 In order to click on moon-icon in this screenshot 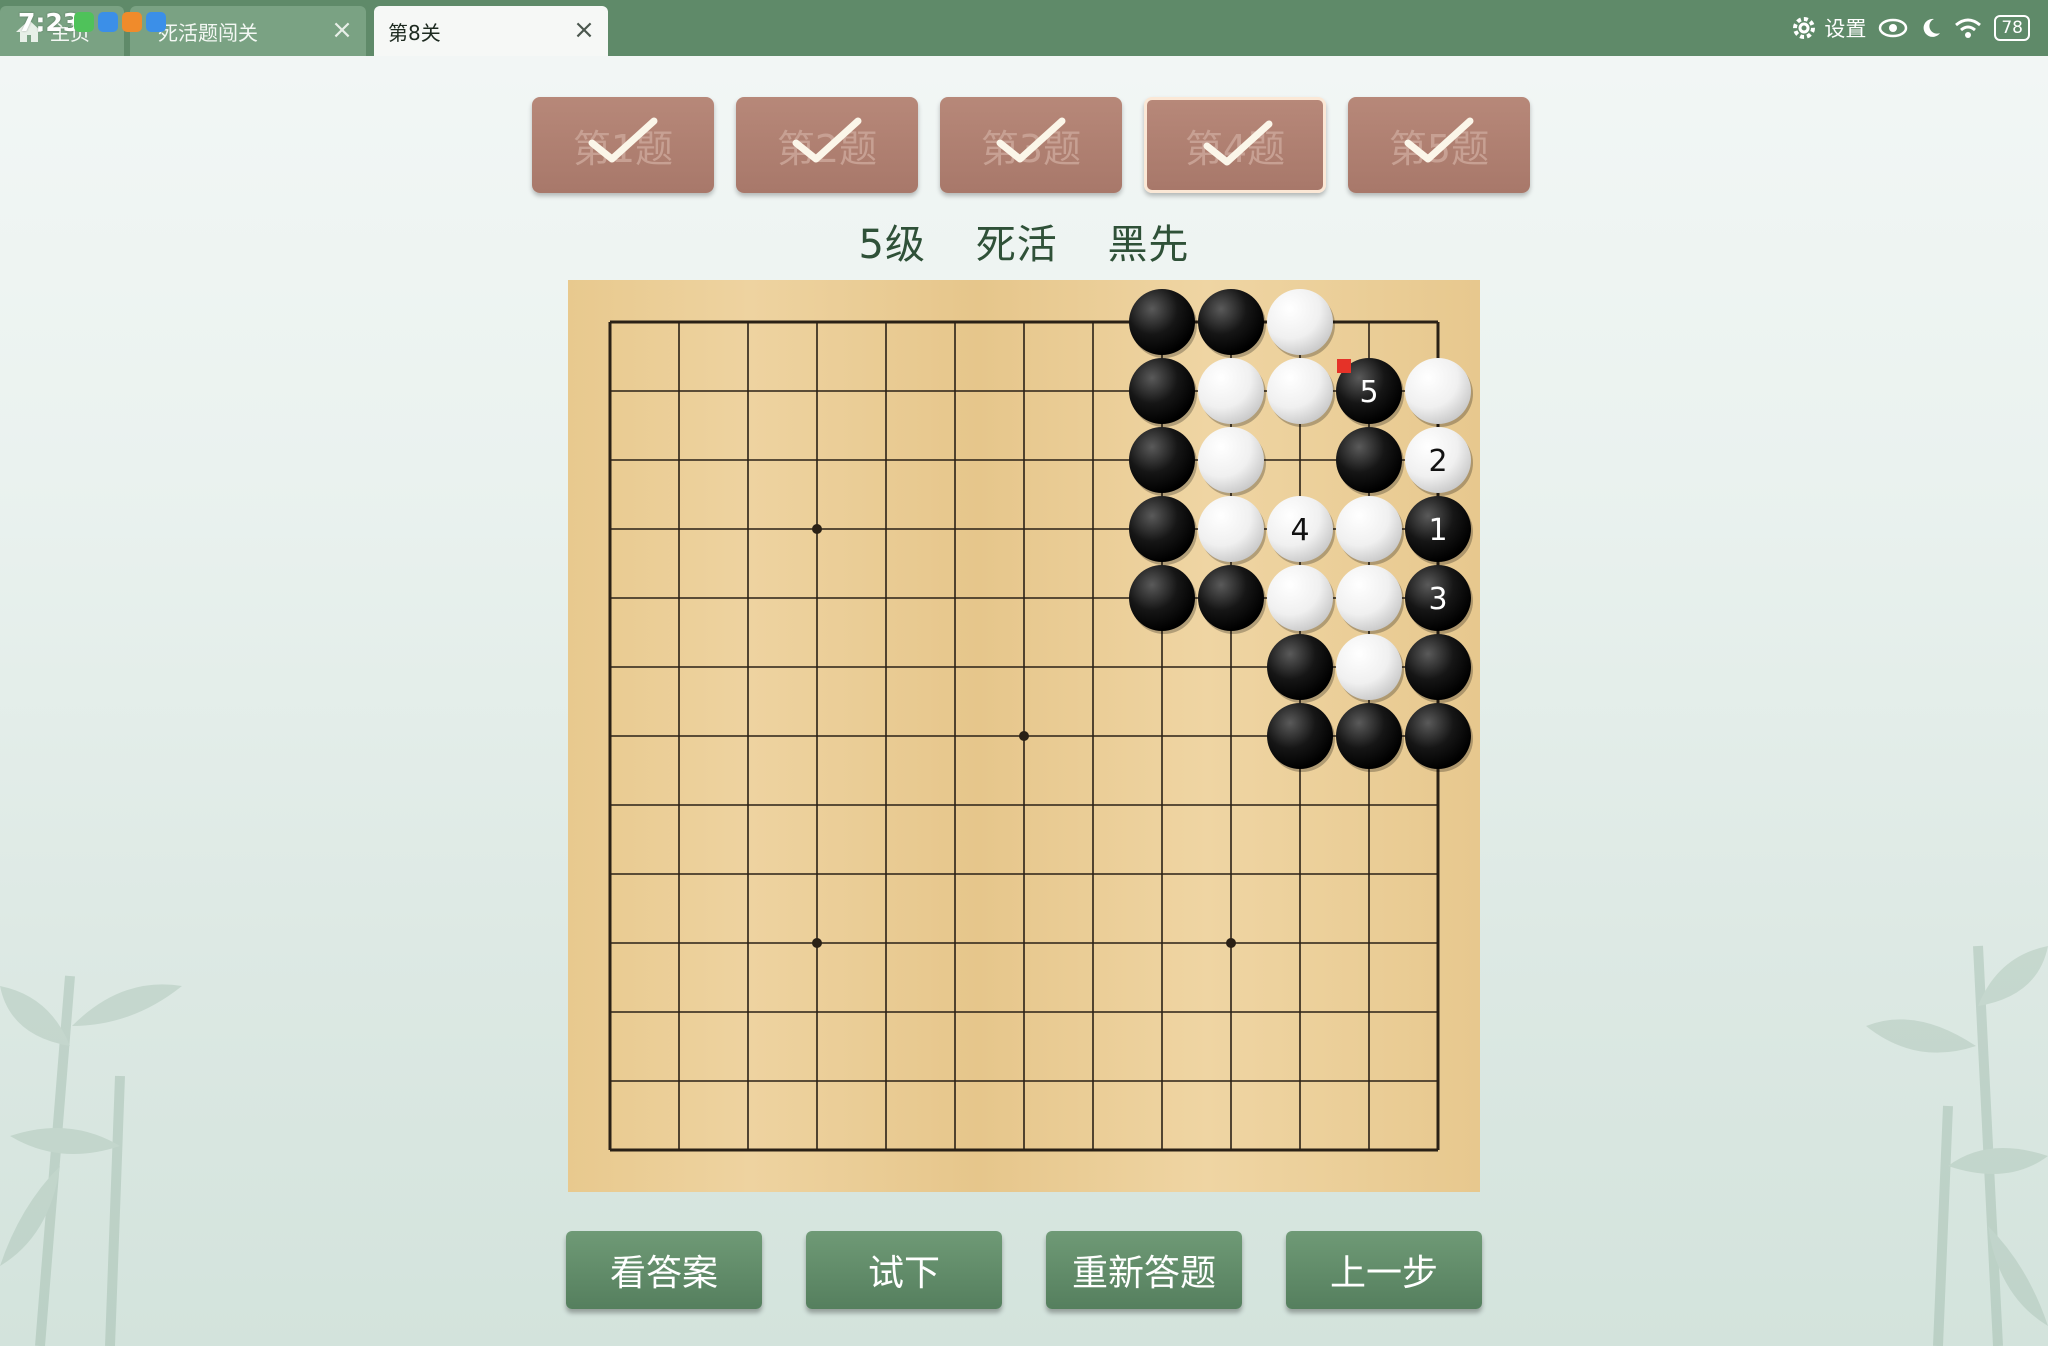, I will do `click(1932, 27)`.